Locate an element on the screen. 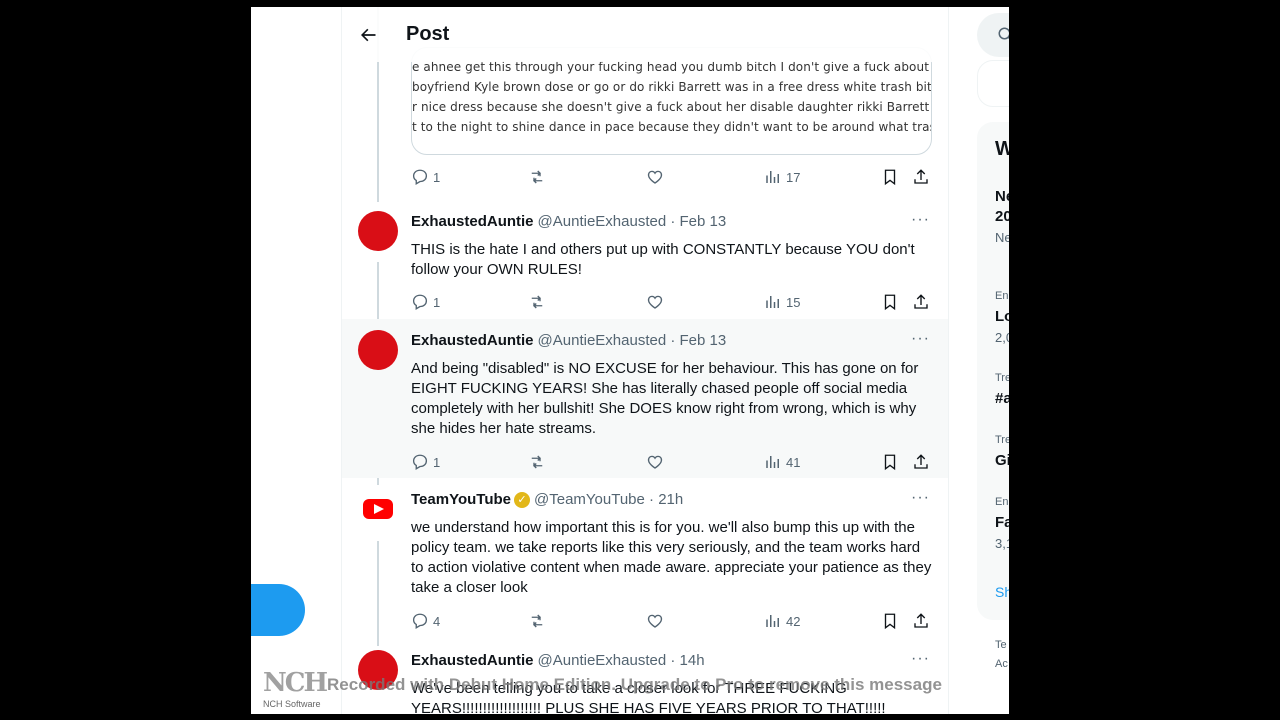  views-button: 15 is located at coordinates (782, 302).